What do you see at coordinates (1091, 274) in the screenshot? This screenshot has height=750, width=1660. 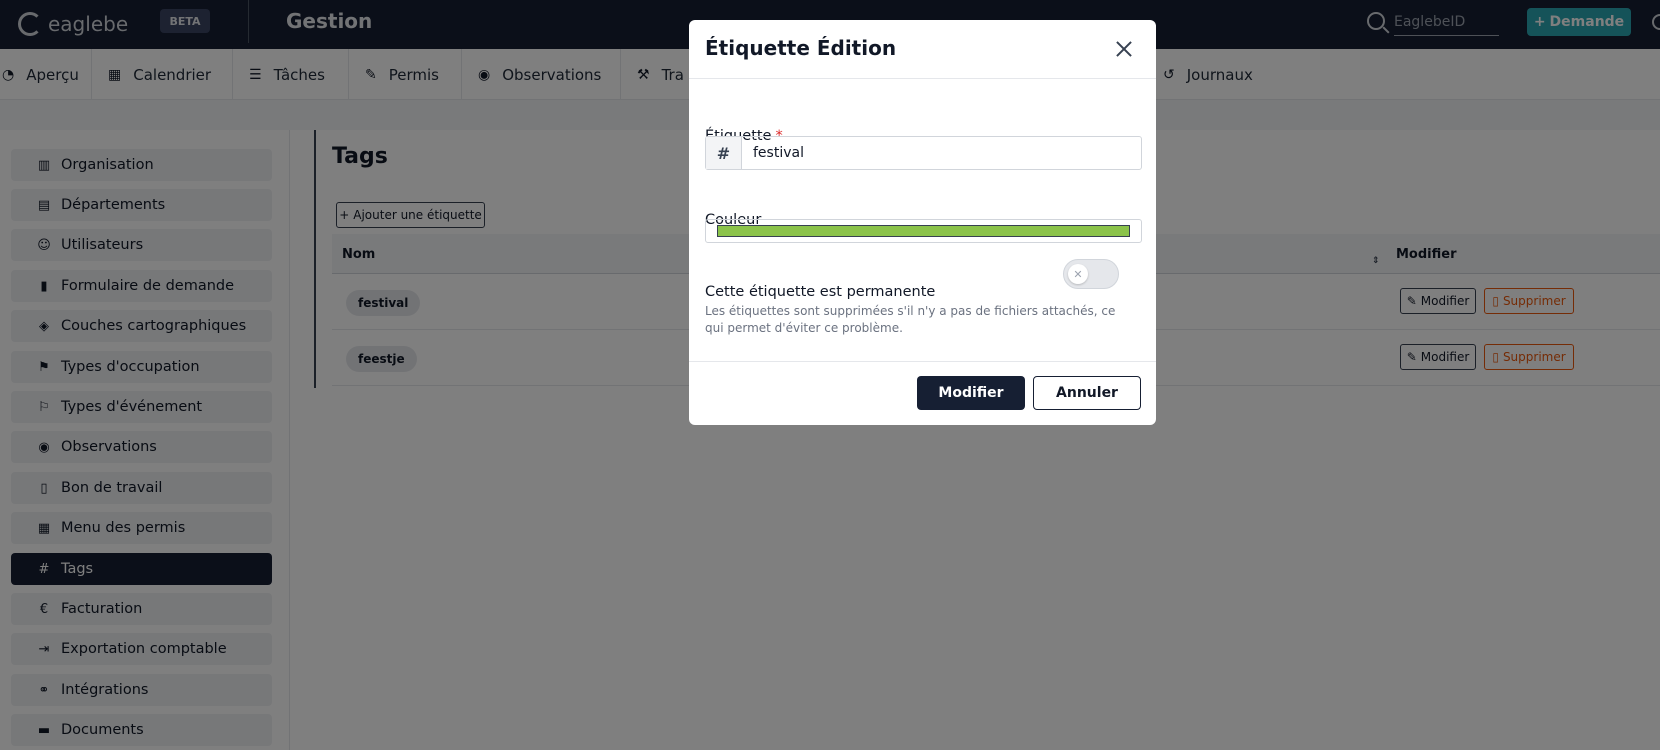 I see `permanent-toggle: ✕` at bounding box center [1091, 274].